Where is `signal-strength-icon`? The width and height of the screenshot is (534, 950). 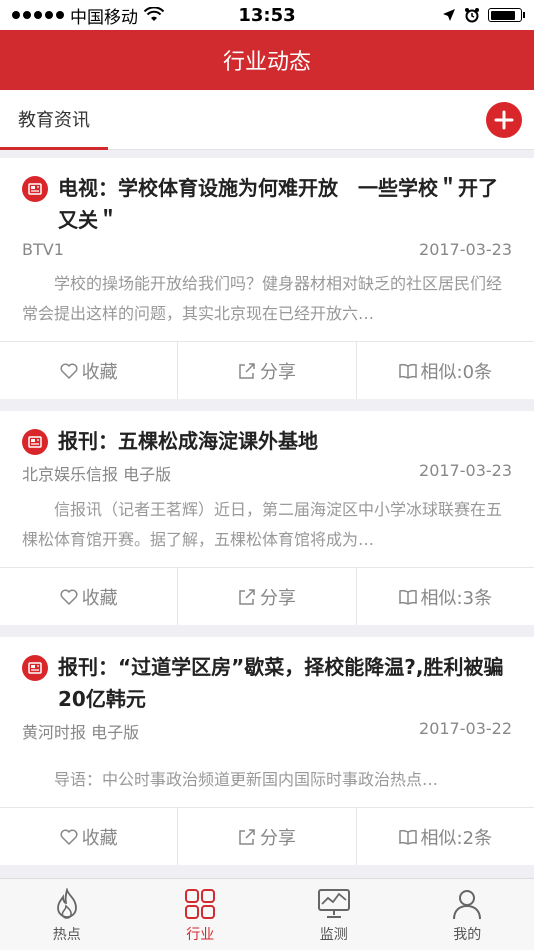 signal-strength-icon is located at coordinates (38, 15).